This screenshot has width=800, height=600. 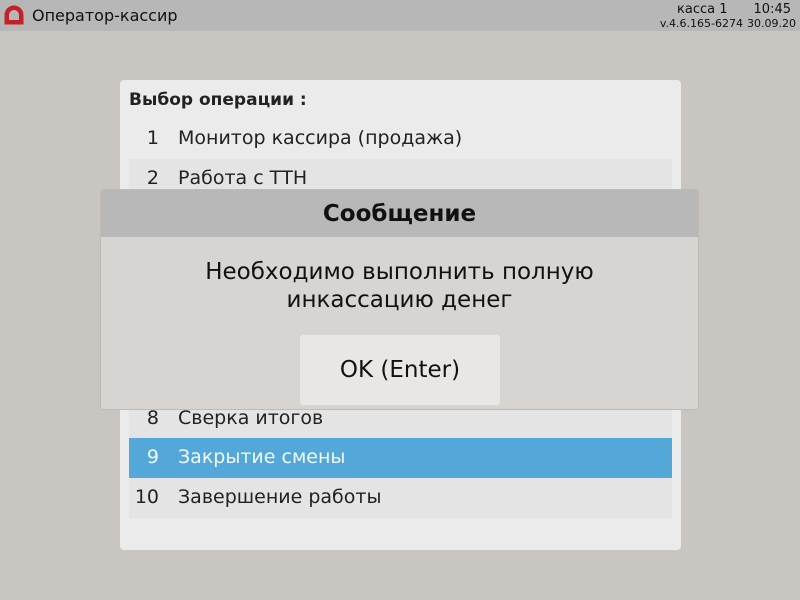 What do you see at coordinates (218, 100) in the screenshot?
I see `panel-title: Выбор операции :` at bounding box center [218, 100].